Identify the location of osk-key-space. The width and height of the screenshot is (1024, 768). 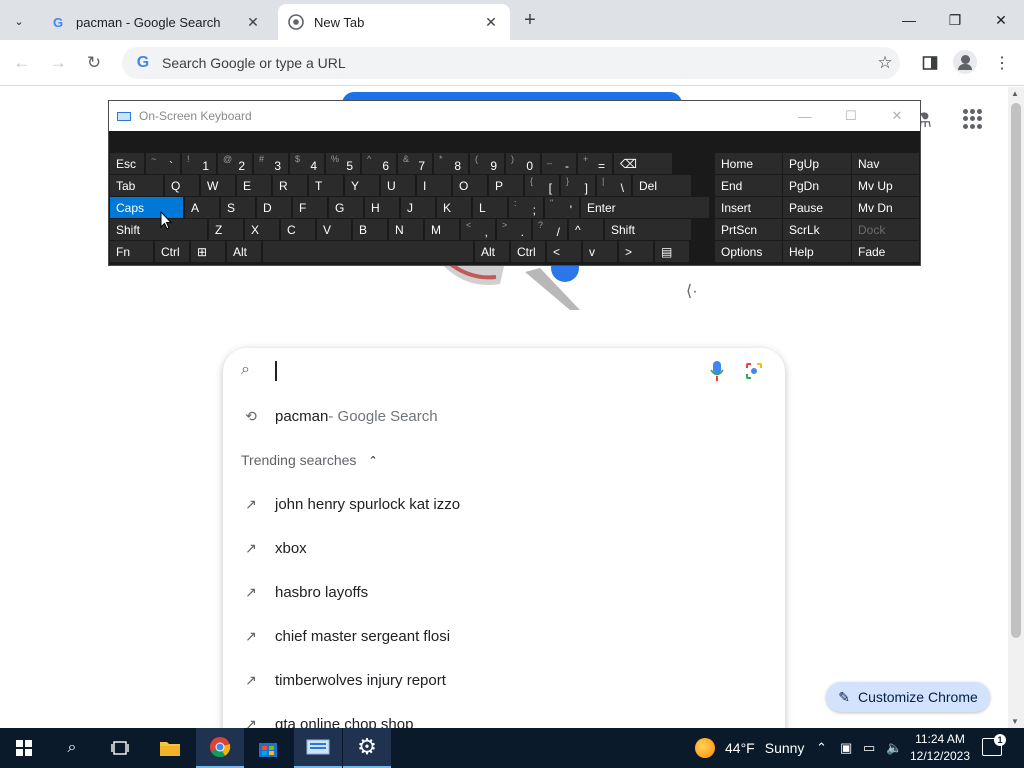
(368, 251).